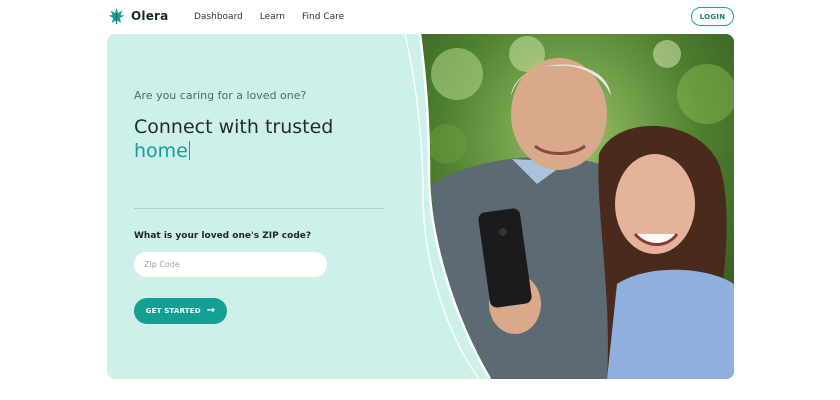  I want to click on main-nav: Dashboard Learn Find Care, so click(269, 17).